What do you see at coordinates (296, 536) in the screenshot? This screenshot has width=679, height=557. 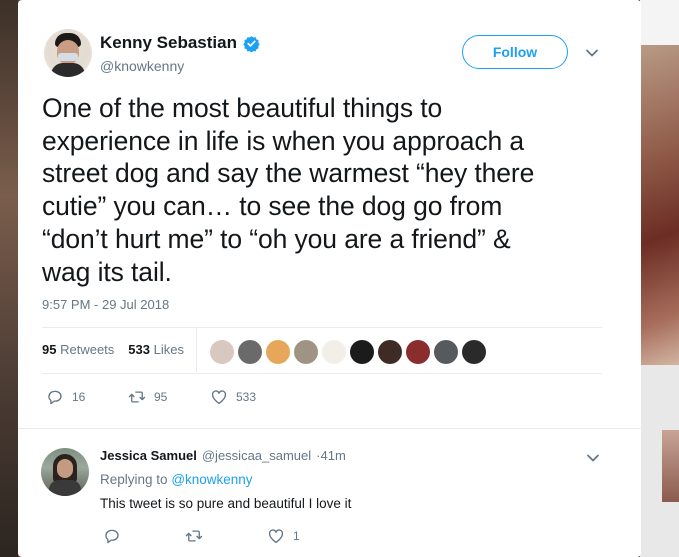 I see `reply-like-count: 1` at bounding box center [296, 536].